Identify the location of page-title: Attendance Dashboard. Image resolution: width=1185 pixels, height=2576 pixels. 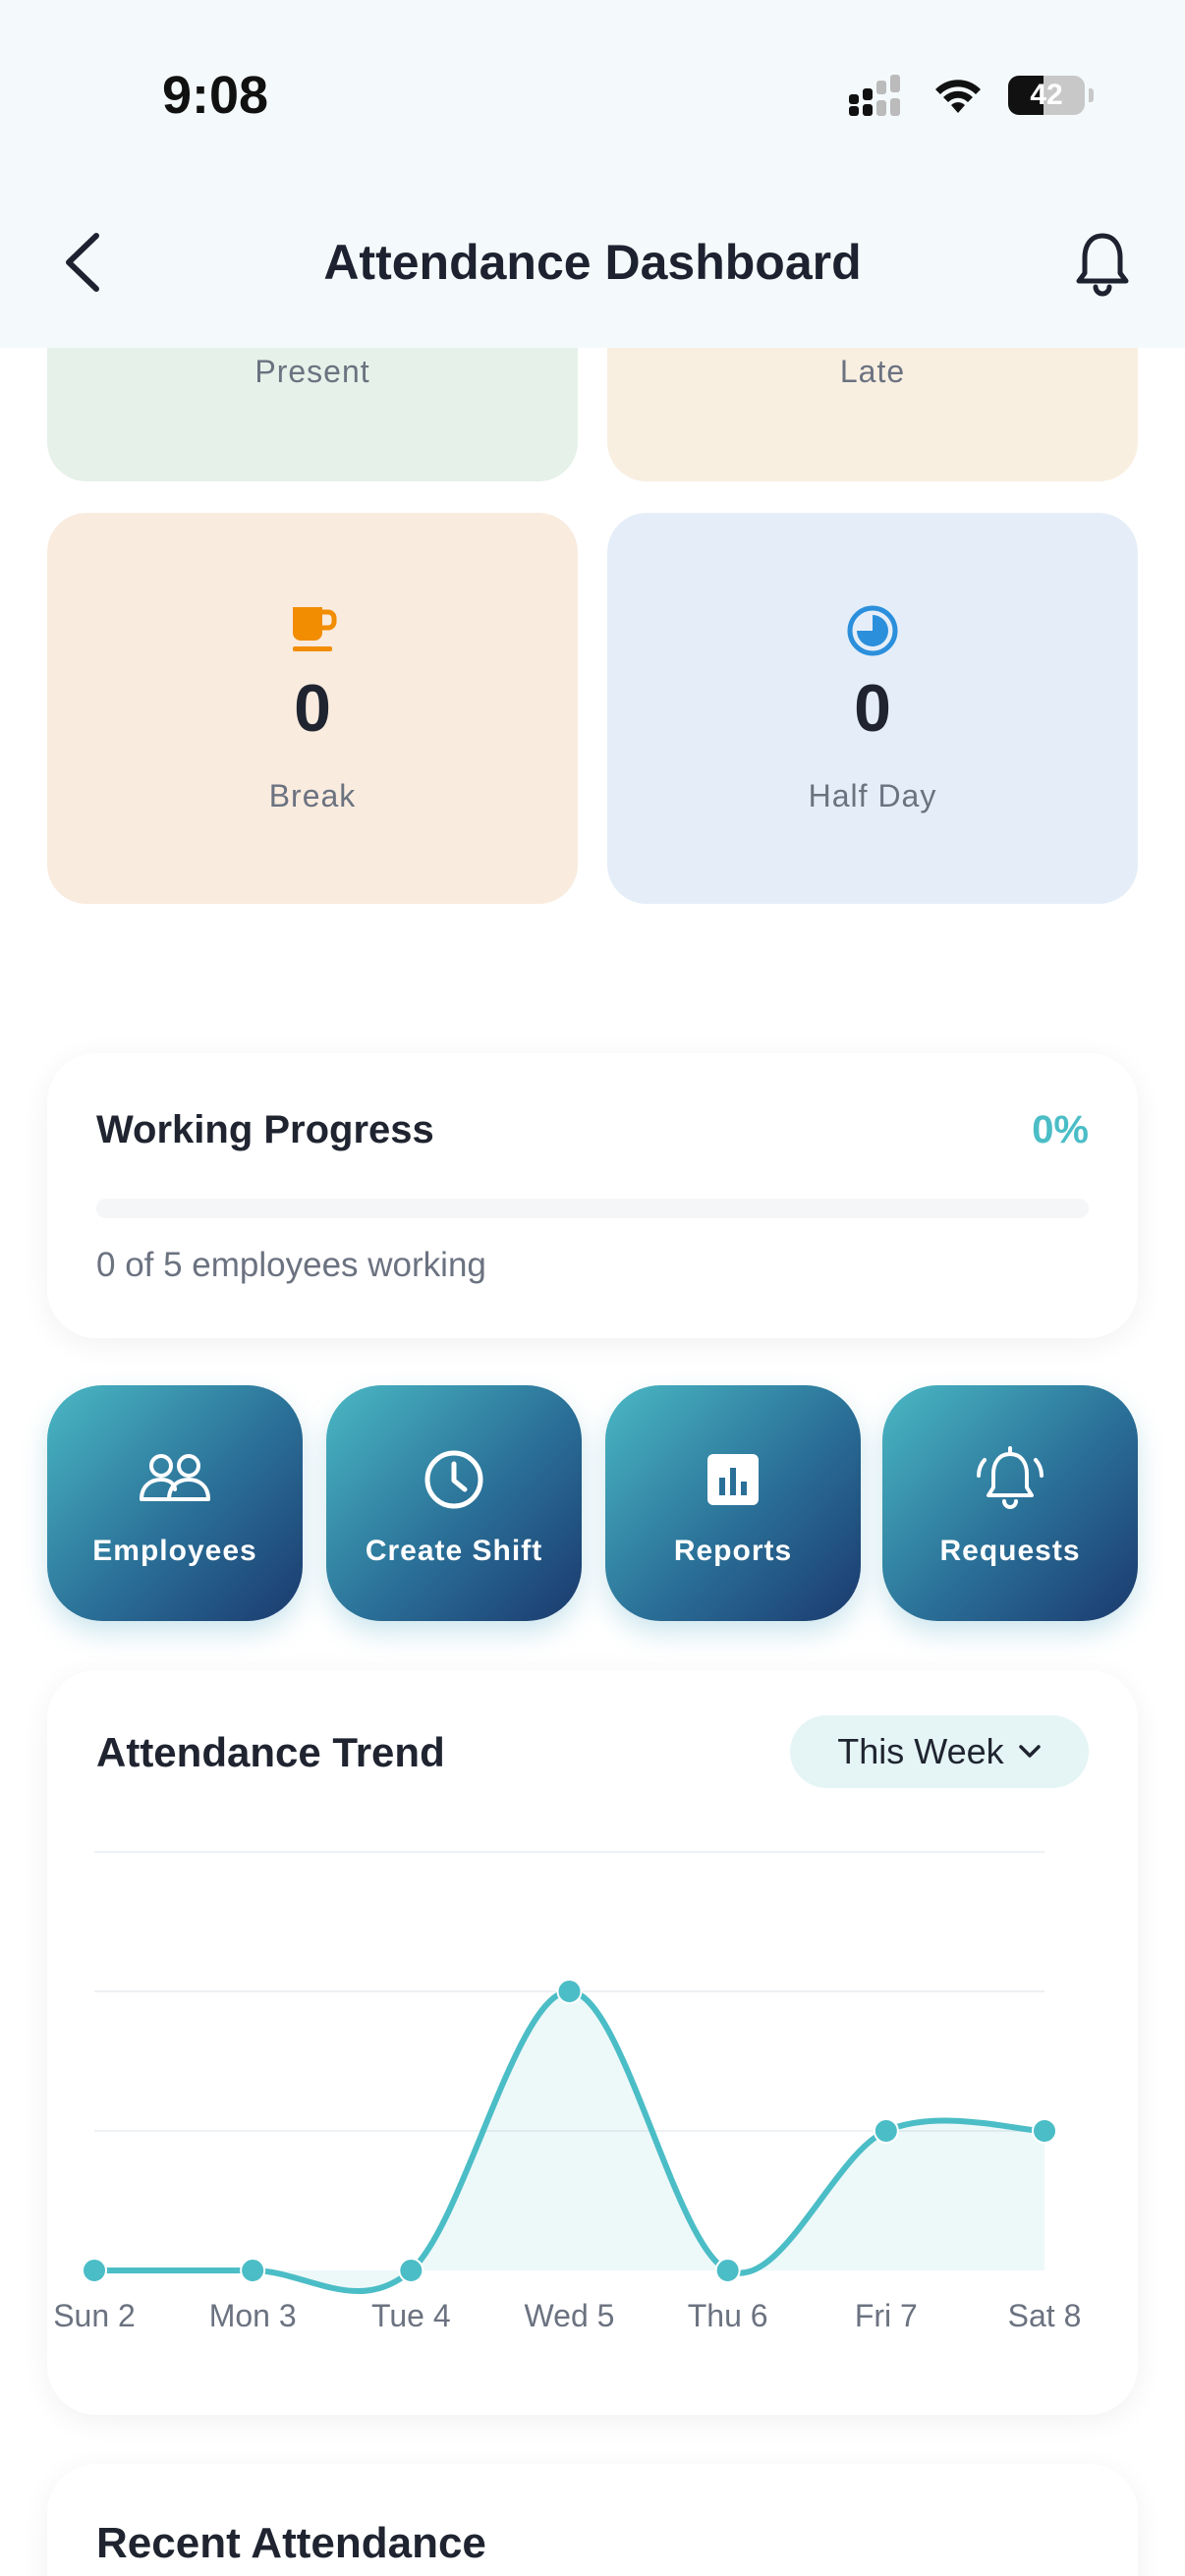
(592, 262).